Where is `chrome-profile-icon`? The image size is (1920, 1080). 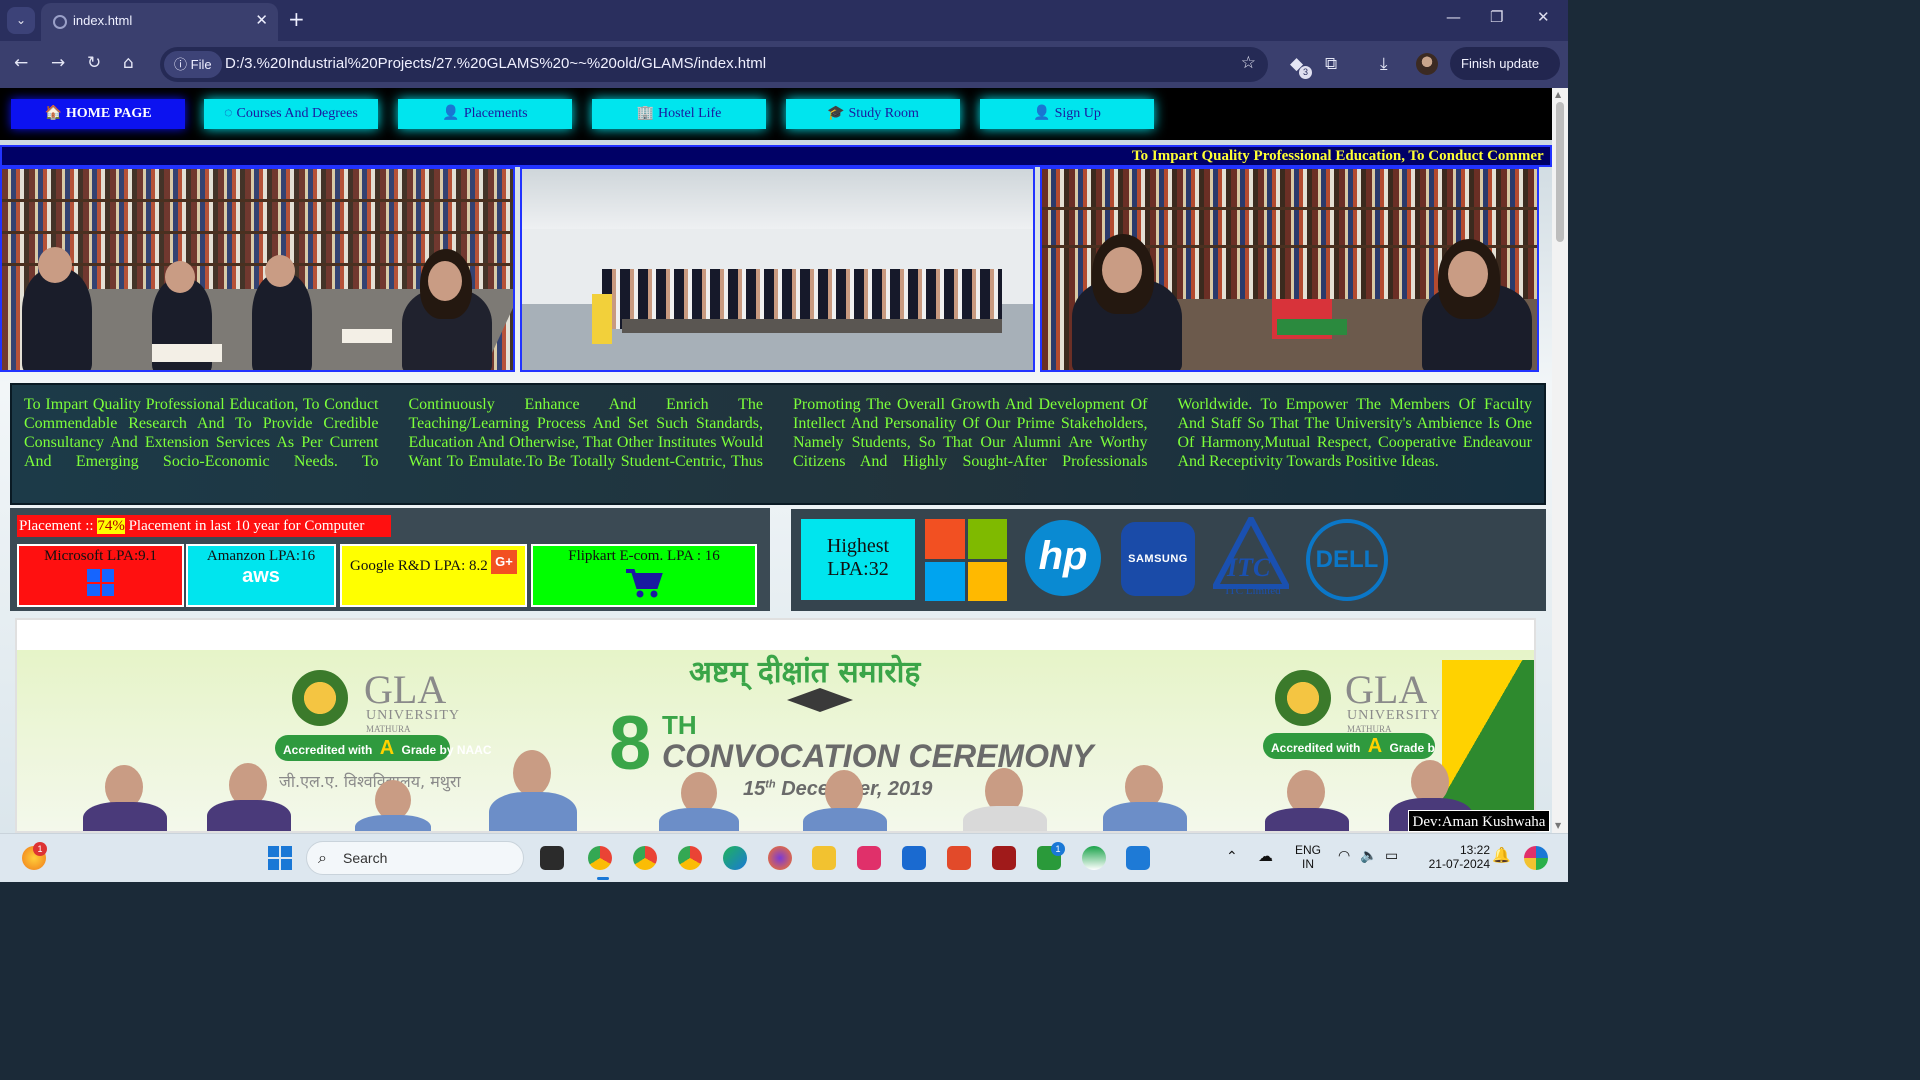 chrome-profile-icon is located at coordinates (645, 858).